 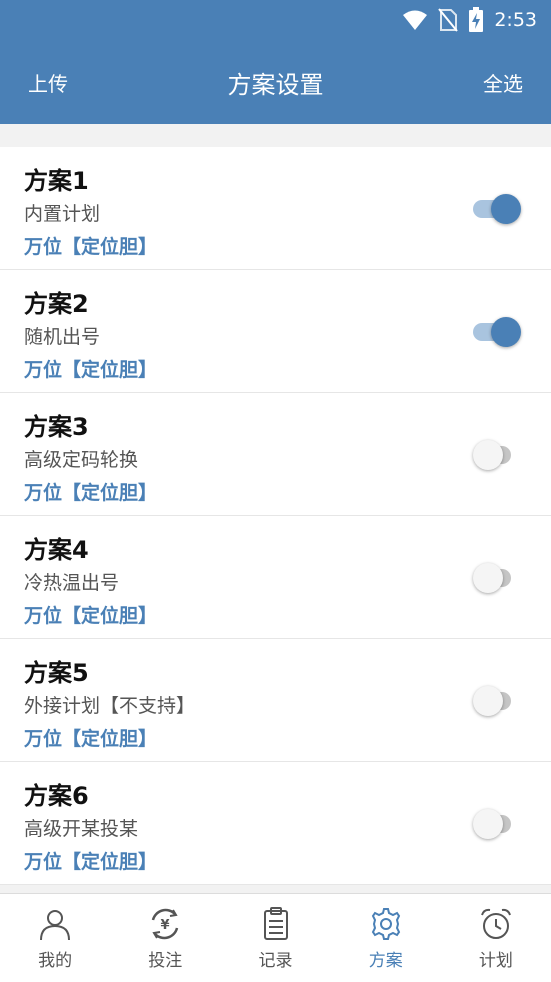 I want to click on header: 2:53 上传 方案设置 全选, so click(x=275, y=62).